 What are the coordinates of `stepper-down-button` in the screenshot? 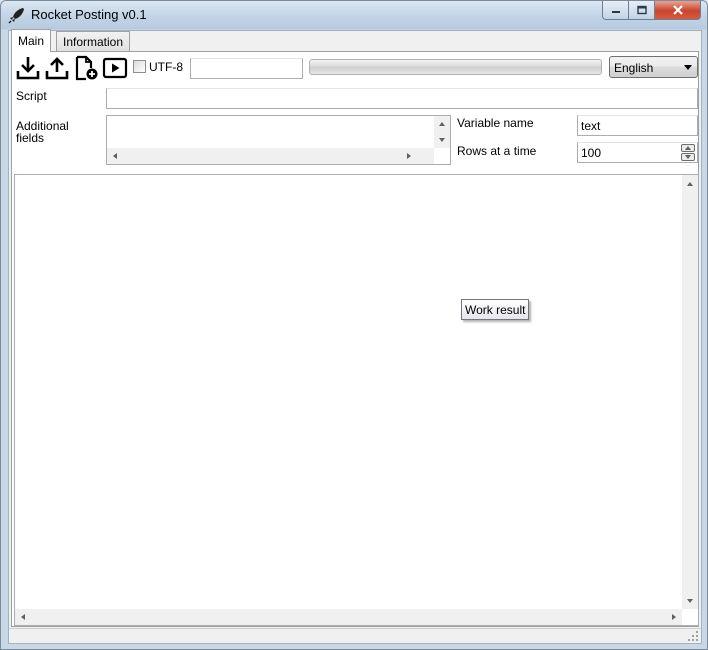 It's located at (688, 157).